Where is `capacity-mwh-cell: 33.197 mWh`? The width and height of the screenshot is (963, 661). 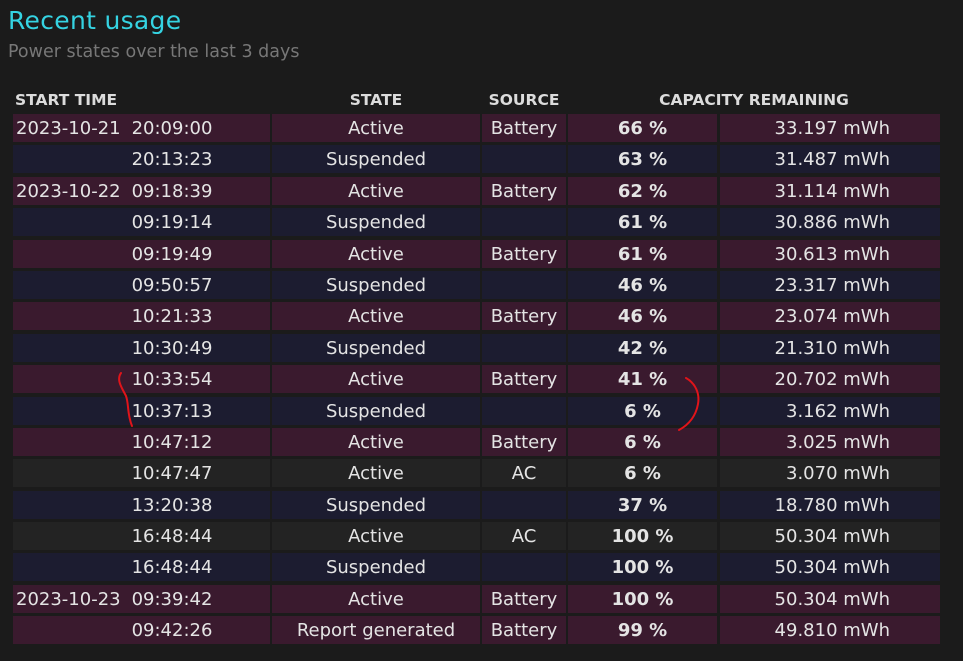
capacity-mwh-cell: 33.197 mWh is located at coordinates (830, 128).